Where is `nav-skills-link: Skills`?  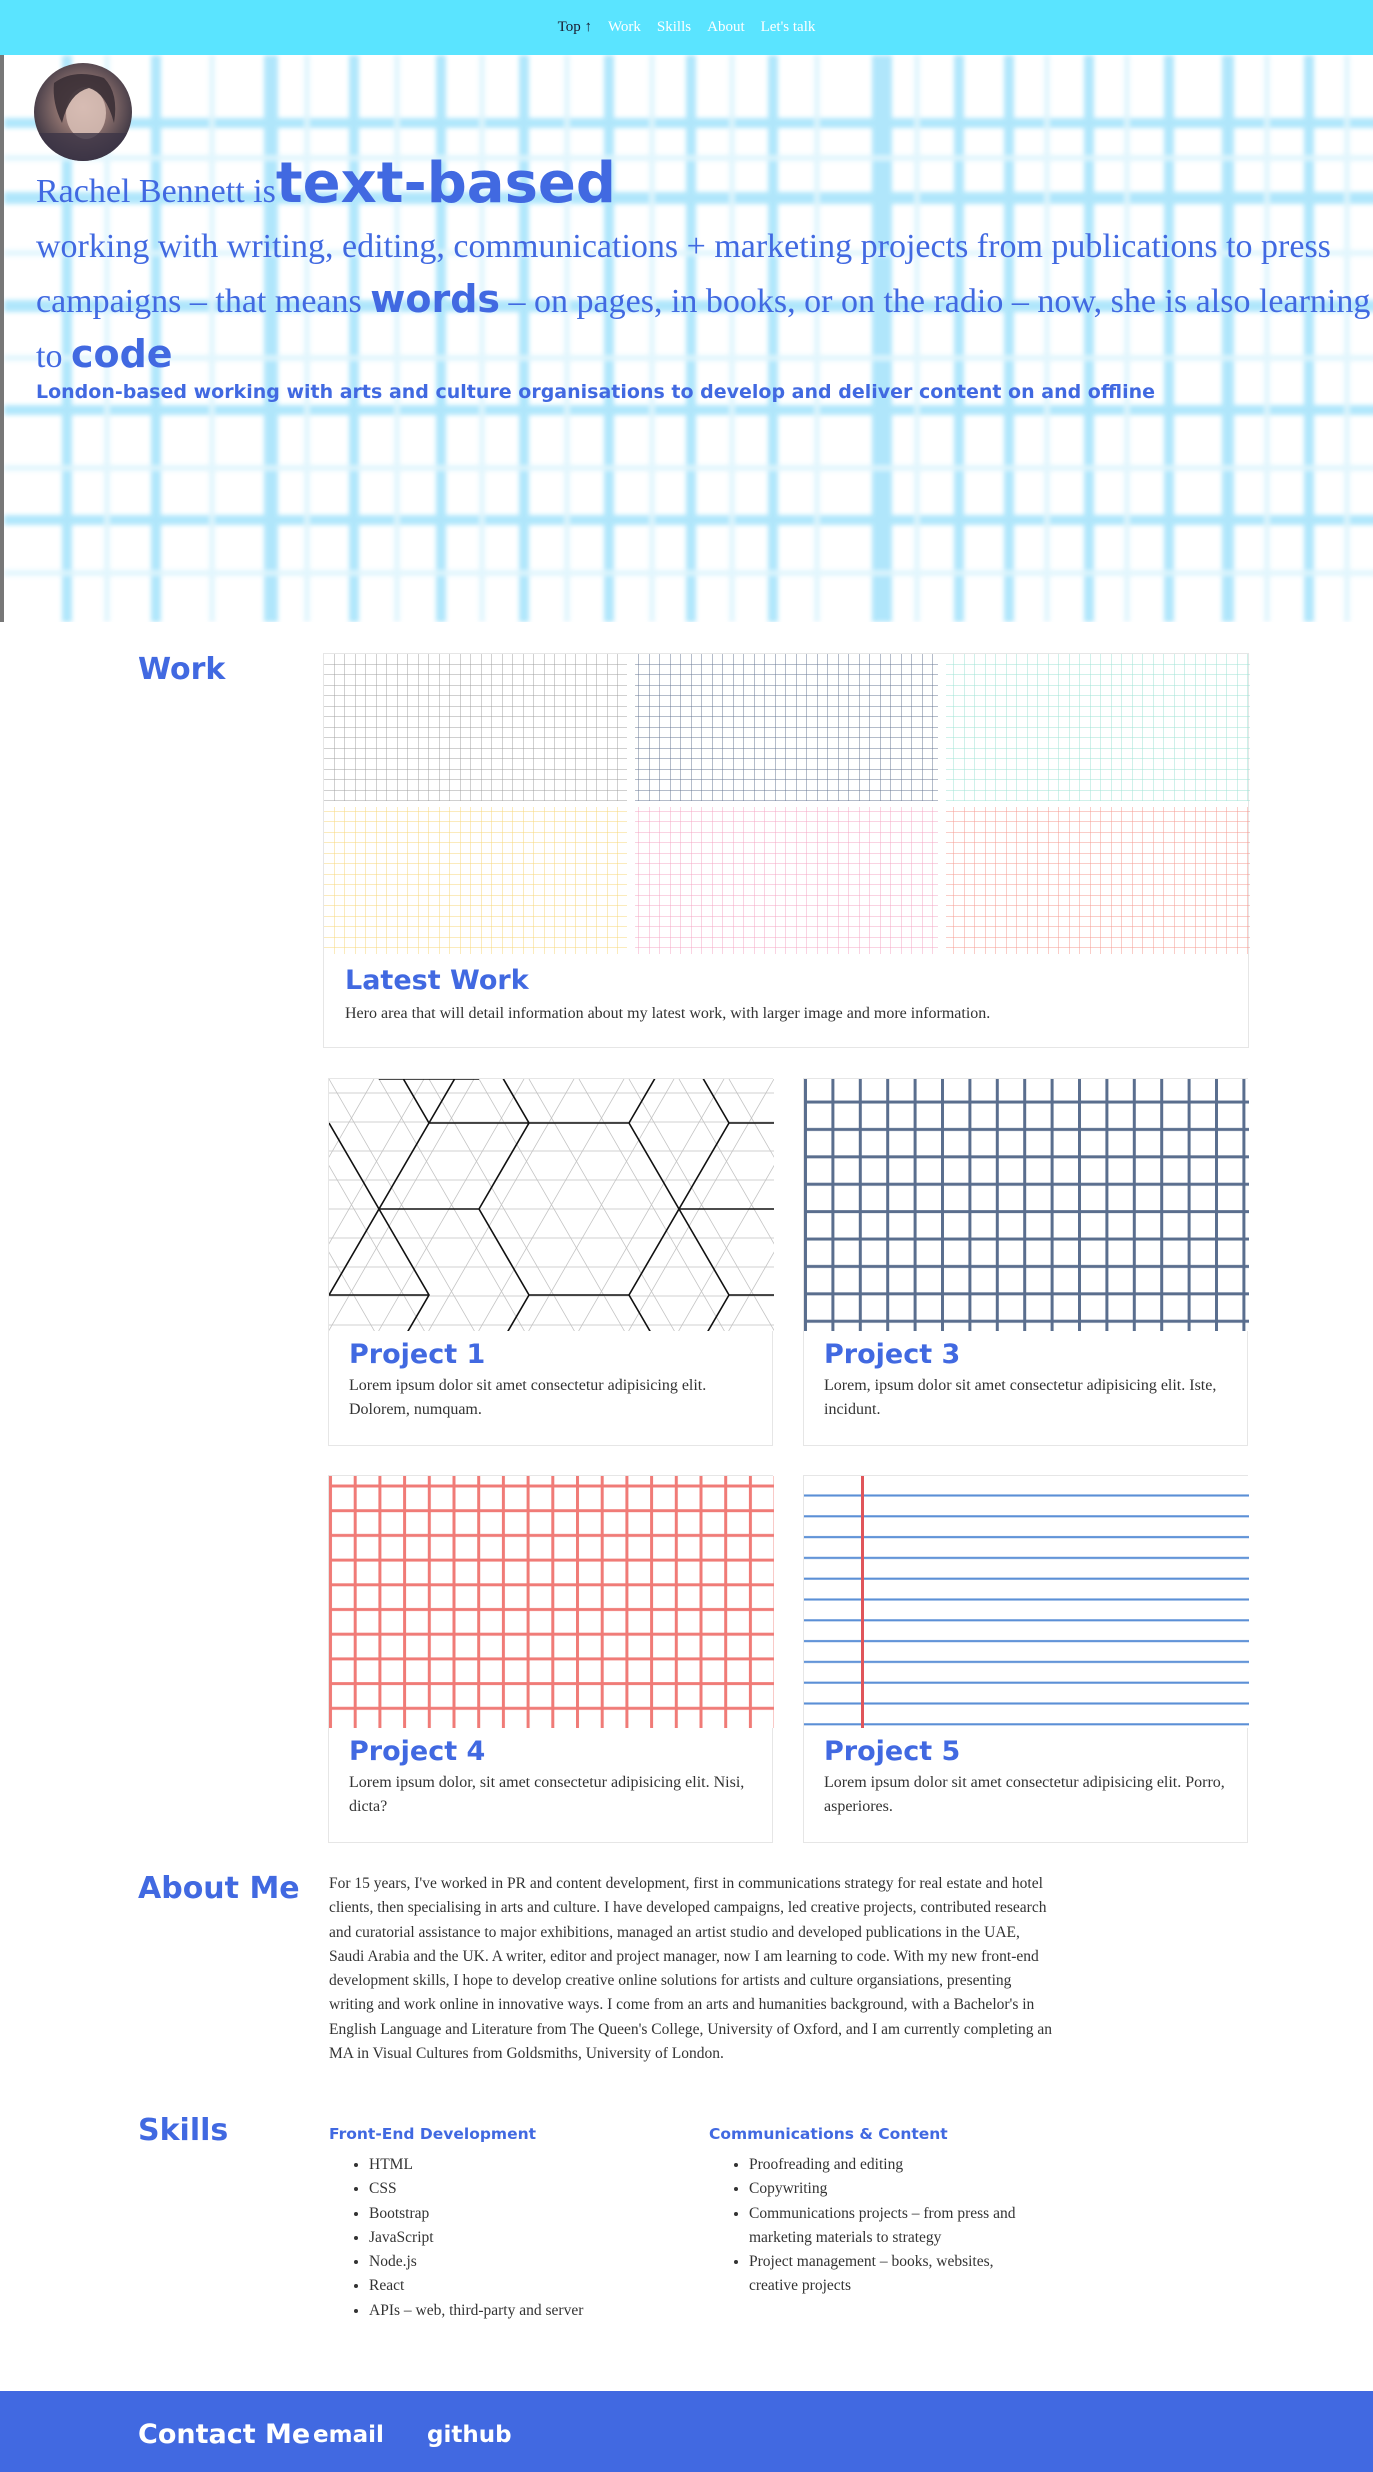 nav-skills-link: Skills is located at coordinates (674, 27).